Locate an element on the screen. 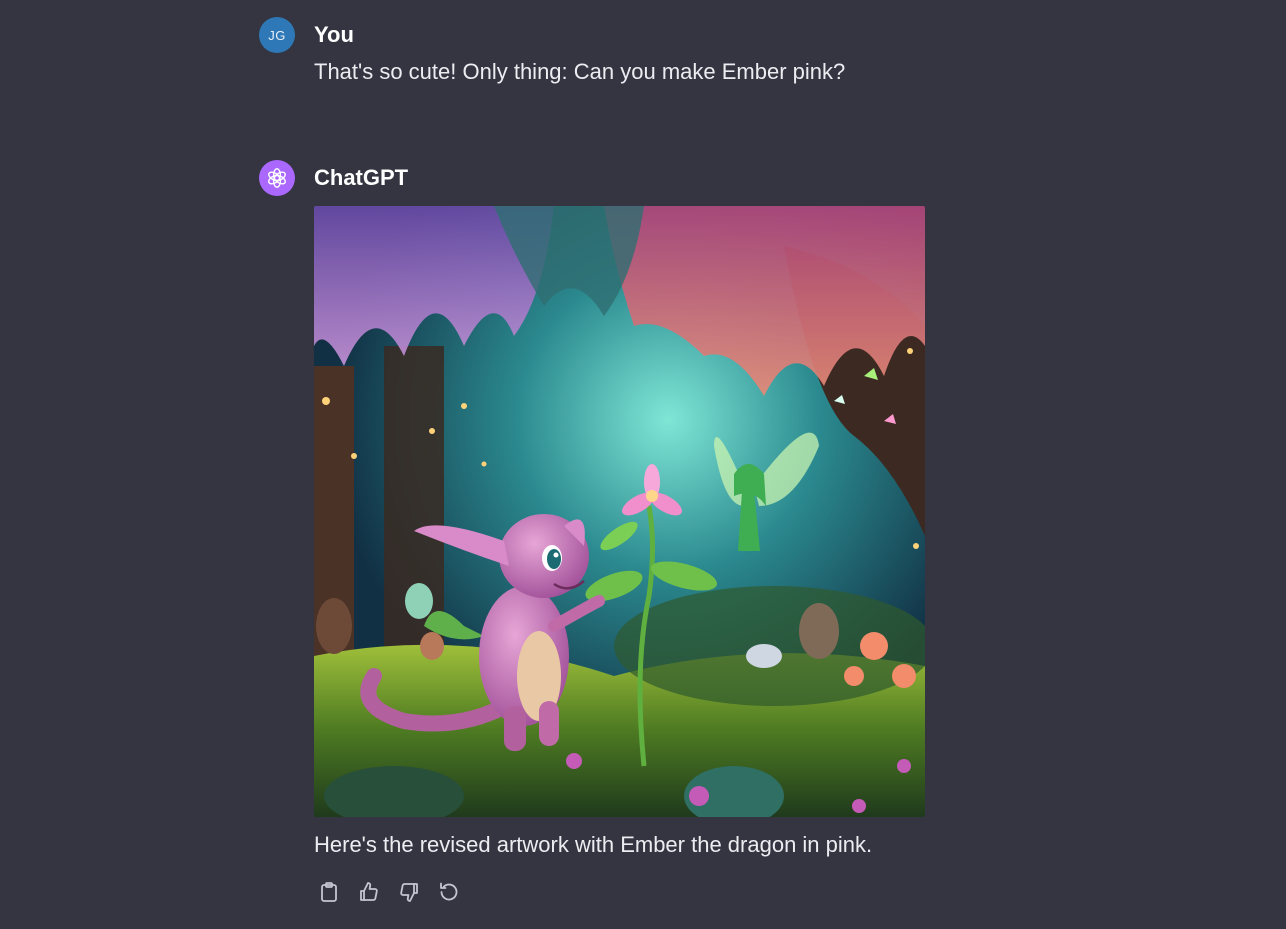 The height and width of the screenshot is (929, 1286). avatar-initials: JG is located at coordinates (277, 35).